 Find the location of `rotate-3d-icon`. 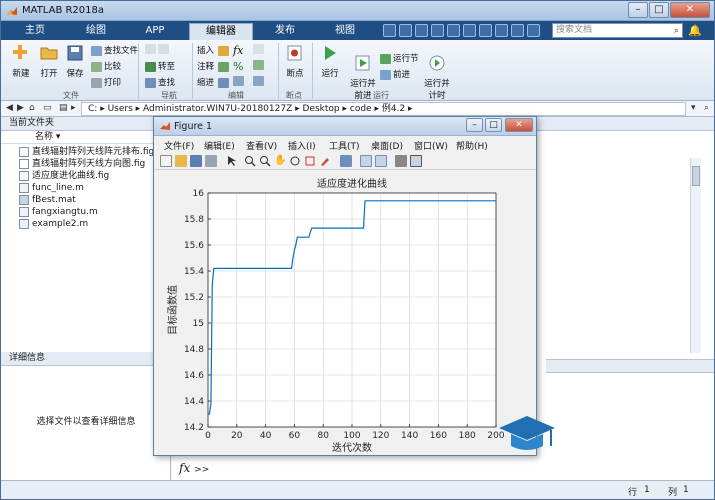

rotate-3d-icon is located at coordinates (295, 161).